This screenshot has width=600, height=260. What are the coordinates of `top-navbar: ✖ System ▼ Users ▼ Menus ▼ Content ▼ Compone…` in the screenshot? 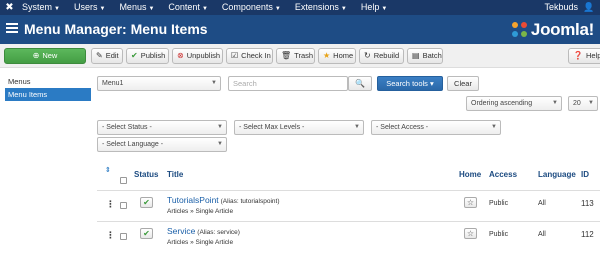 It's located at (300, 7).